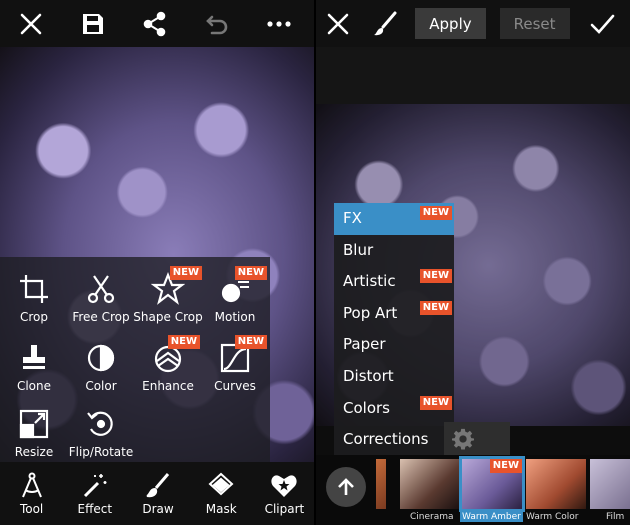 The image size is (630, 525). Describe the element at coordinates (168, 364) in the screenshot. I see `tool-enhance: Enhance NEW` at that location.